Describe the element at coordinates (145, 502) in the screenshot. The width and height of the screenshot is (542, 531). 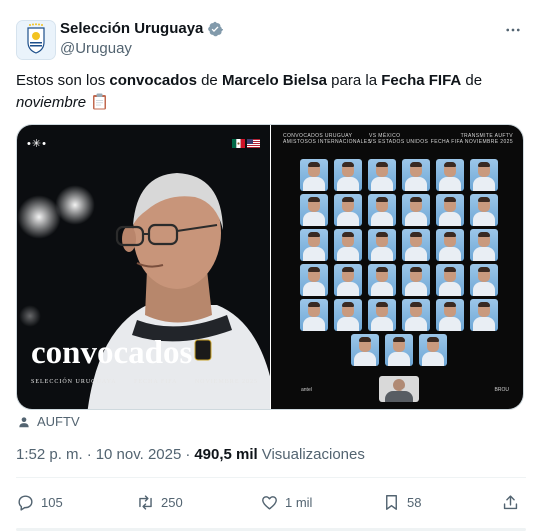
I see `repost-icon` at that location.